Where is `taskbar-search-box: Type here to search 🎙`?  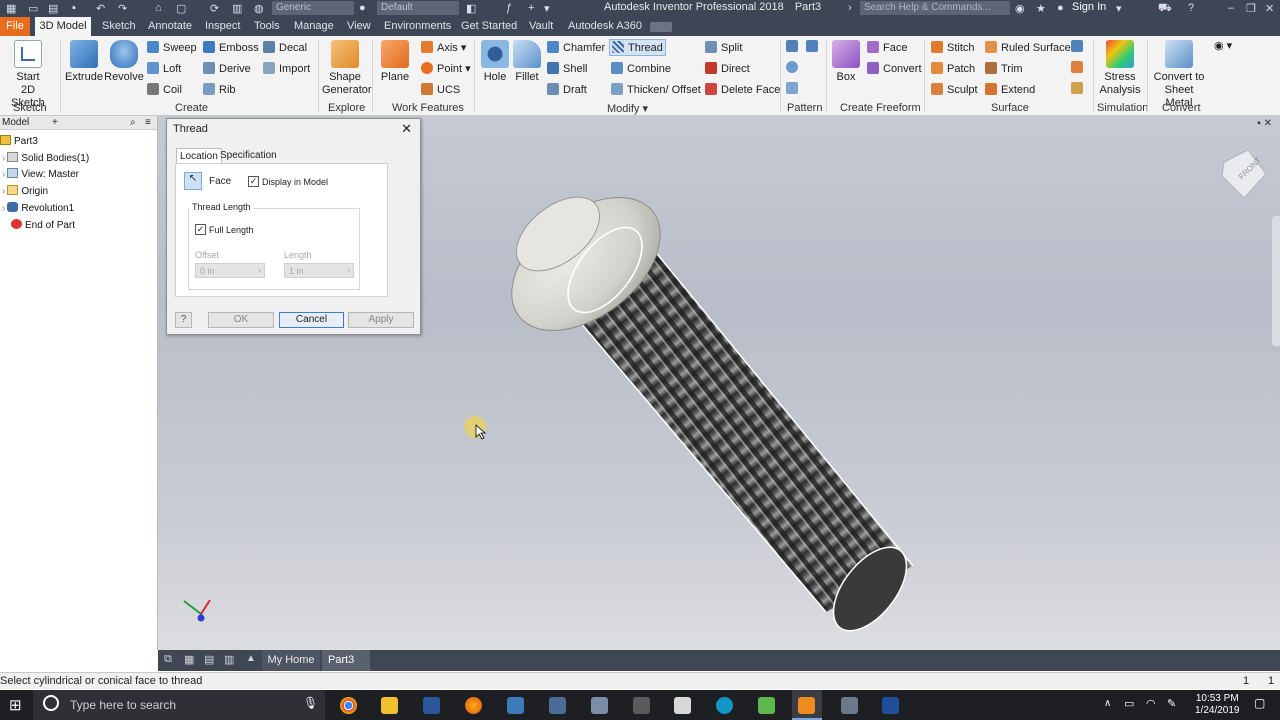
taskbar-search-box: Type here to search 🎙 is located at coordinates (179, 705).